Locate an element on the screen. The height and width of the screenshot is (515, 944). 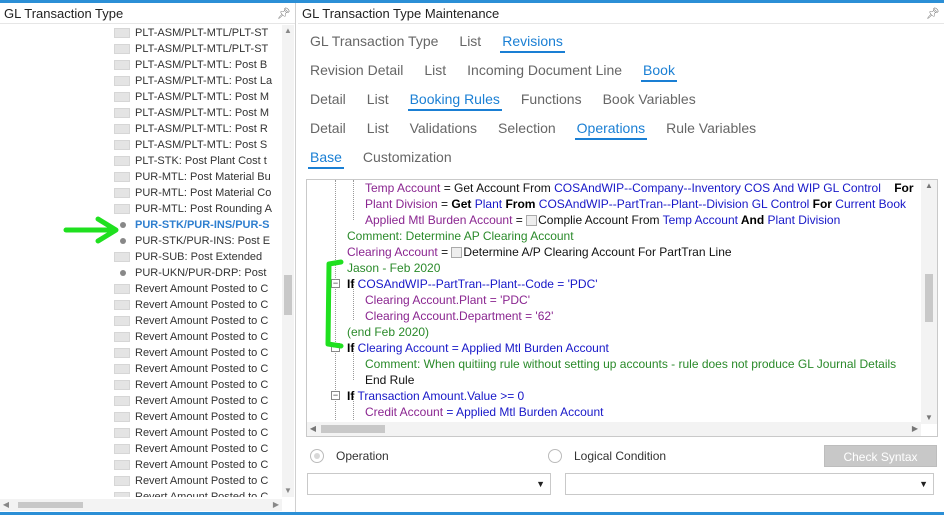
tree-item: PUR-MTL: Post Material Co is located at coordinates (140, 193).